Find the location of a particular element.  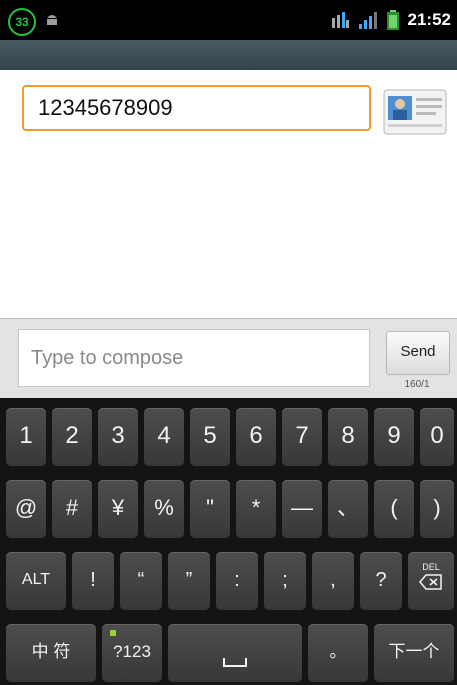

character-counter: 160/1 is located at coordinates (417, 384).